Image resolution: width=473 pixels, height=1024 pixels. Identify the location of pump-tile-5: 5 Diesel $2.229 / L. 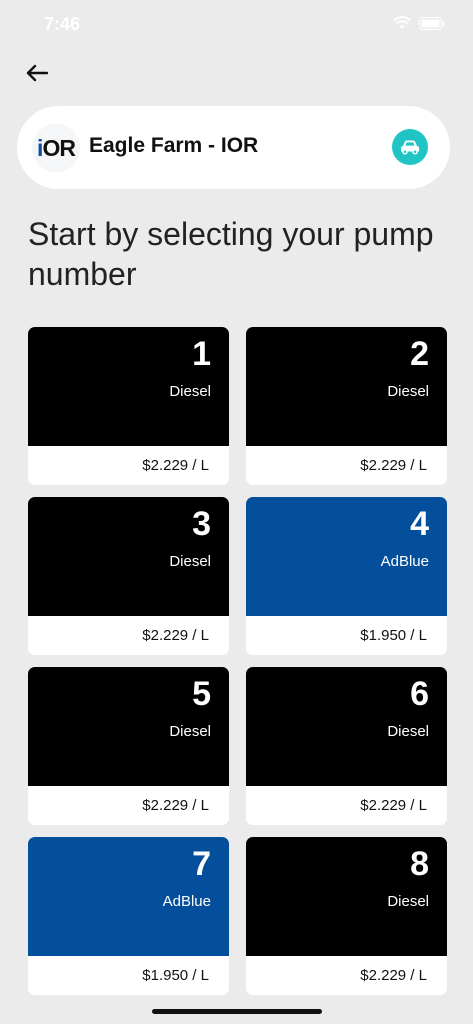
(128, 746).